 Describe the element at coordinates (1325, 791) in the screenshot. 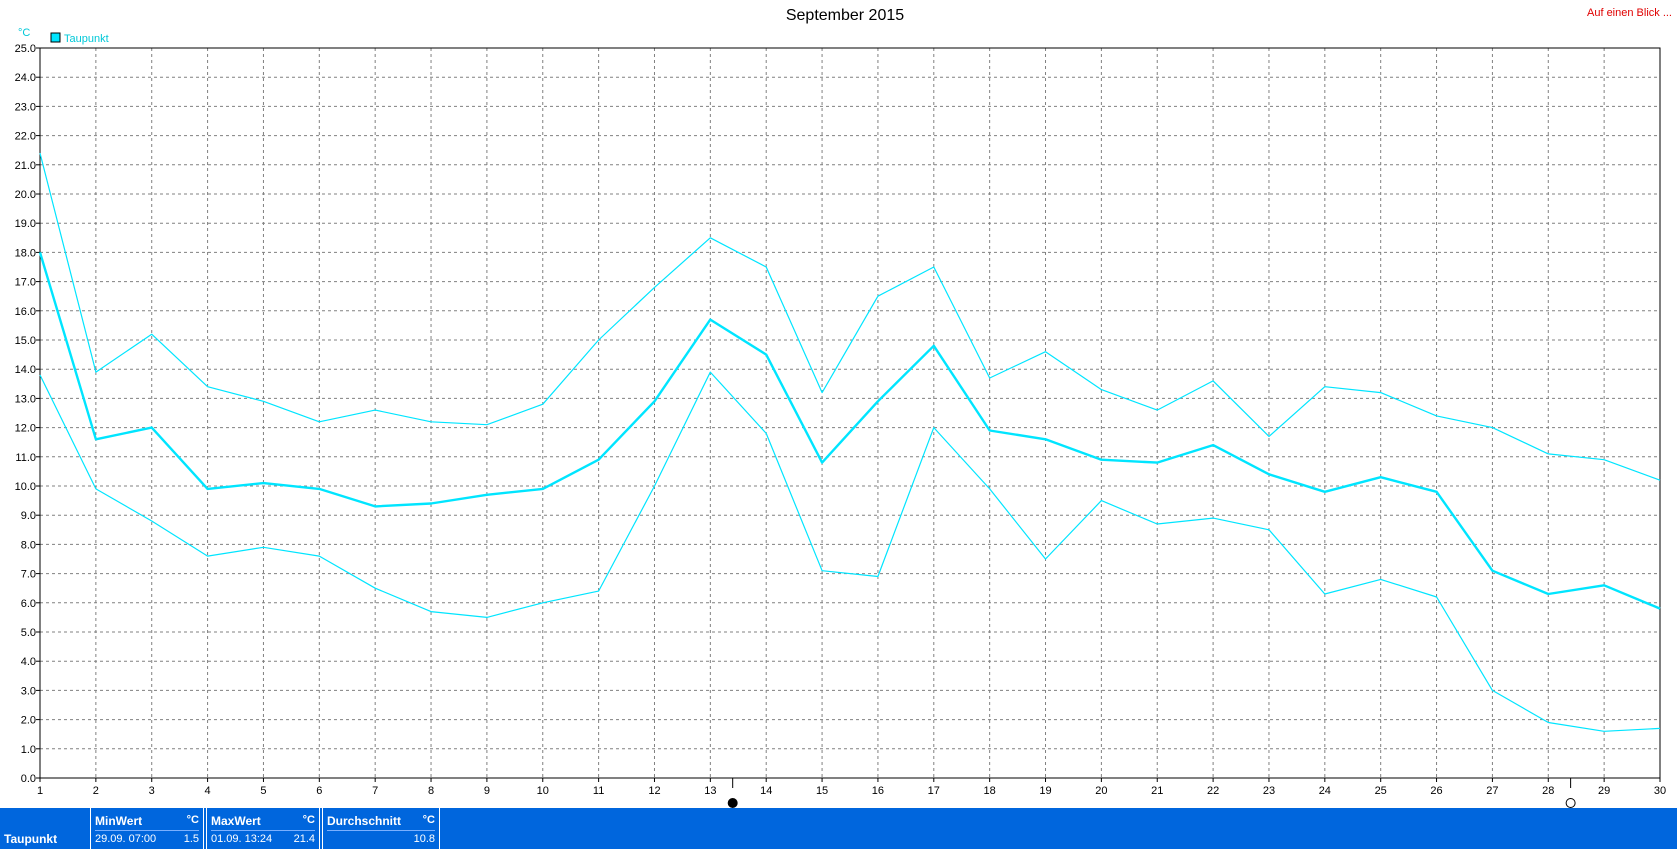

I see `x-tick-label: 24` at that location.